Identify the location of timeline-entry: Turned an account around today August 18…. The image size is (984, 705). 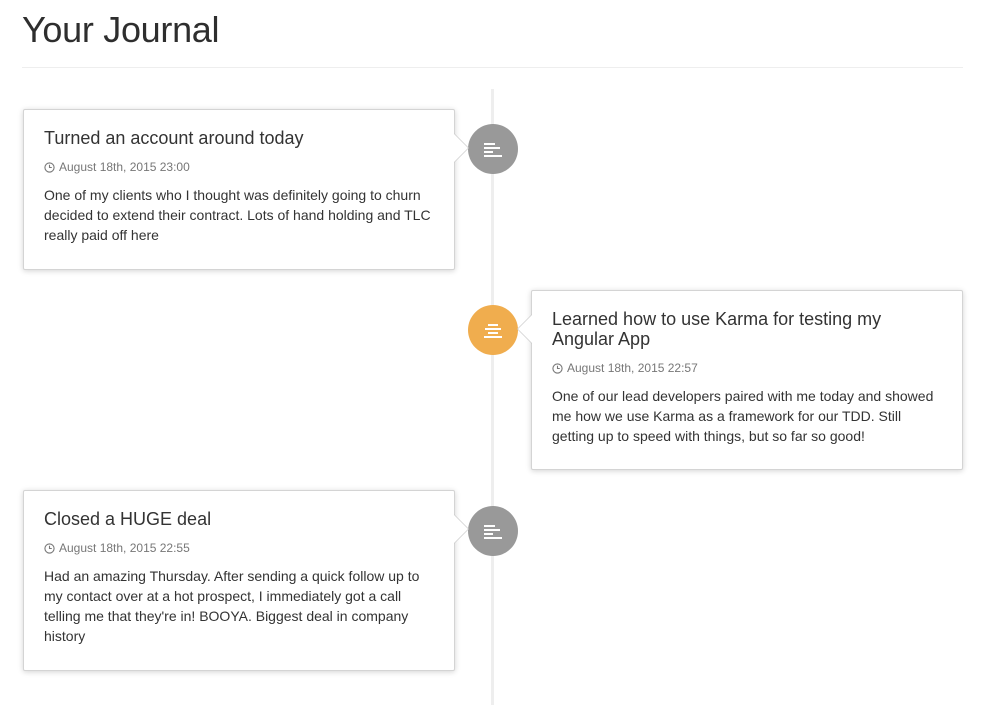
(246, 189).